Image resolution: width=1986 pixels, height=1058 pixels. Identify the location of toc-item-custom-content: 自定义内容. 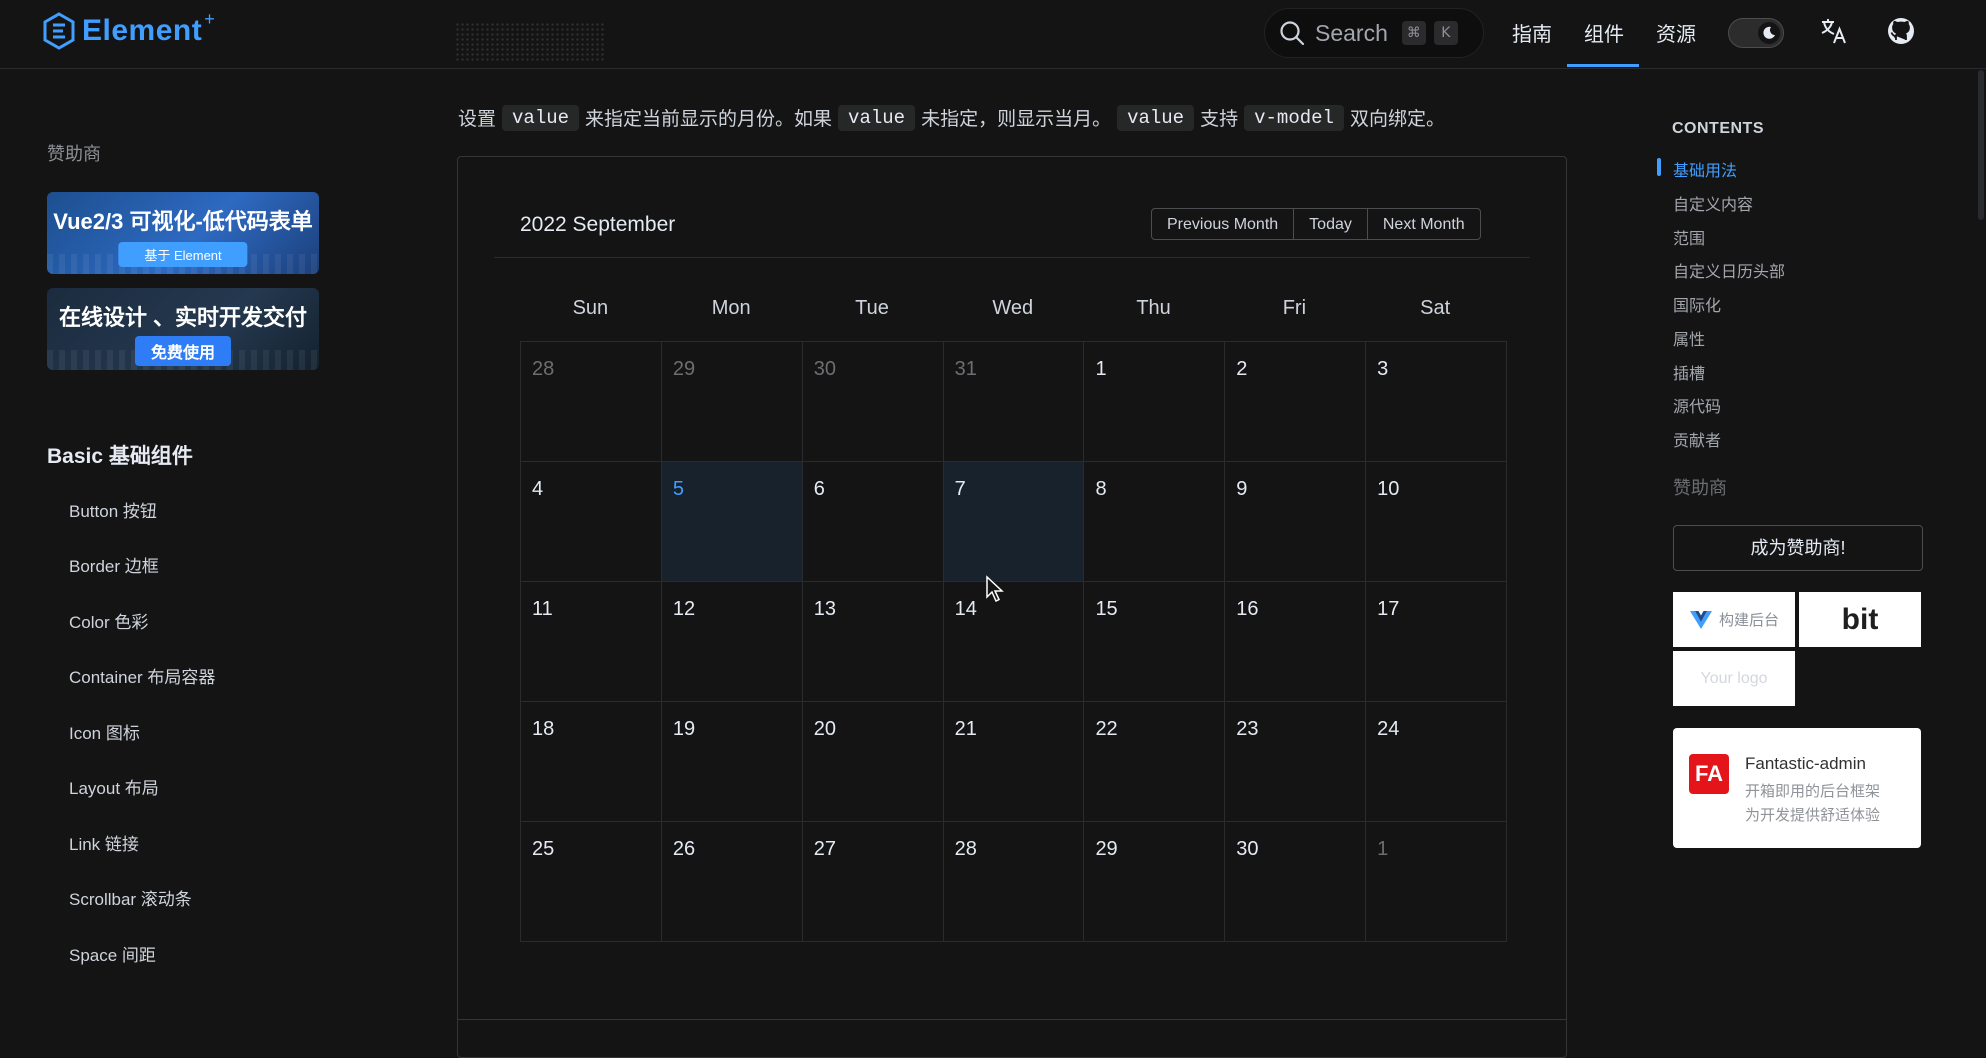
(1713, 203).